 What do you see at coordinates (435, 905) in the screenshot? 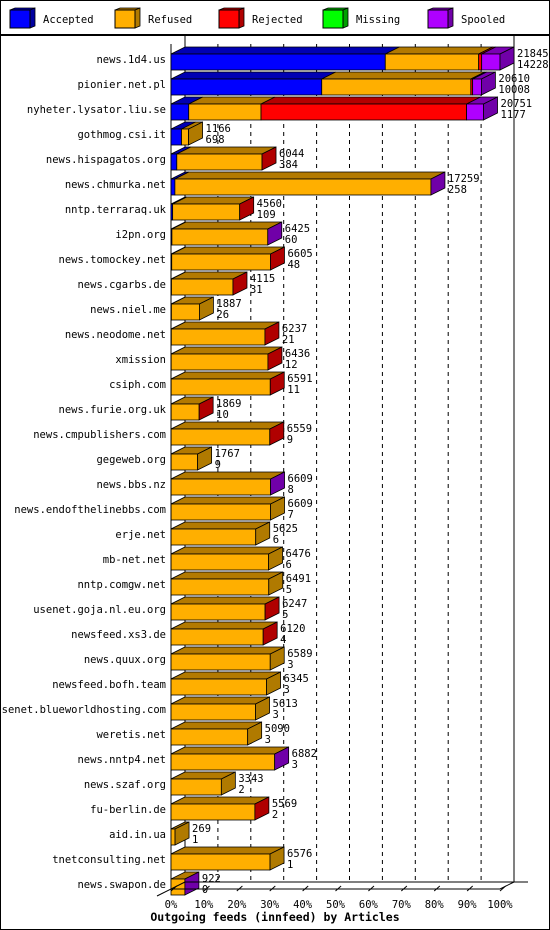
I see `x-tick-label: 80%` at bounding box center [435, 905].